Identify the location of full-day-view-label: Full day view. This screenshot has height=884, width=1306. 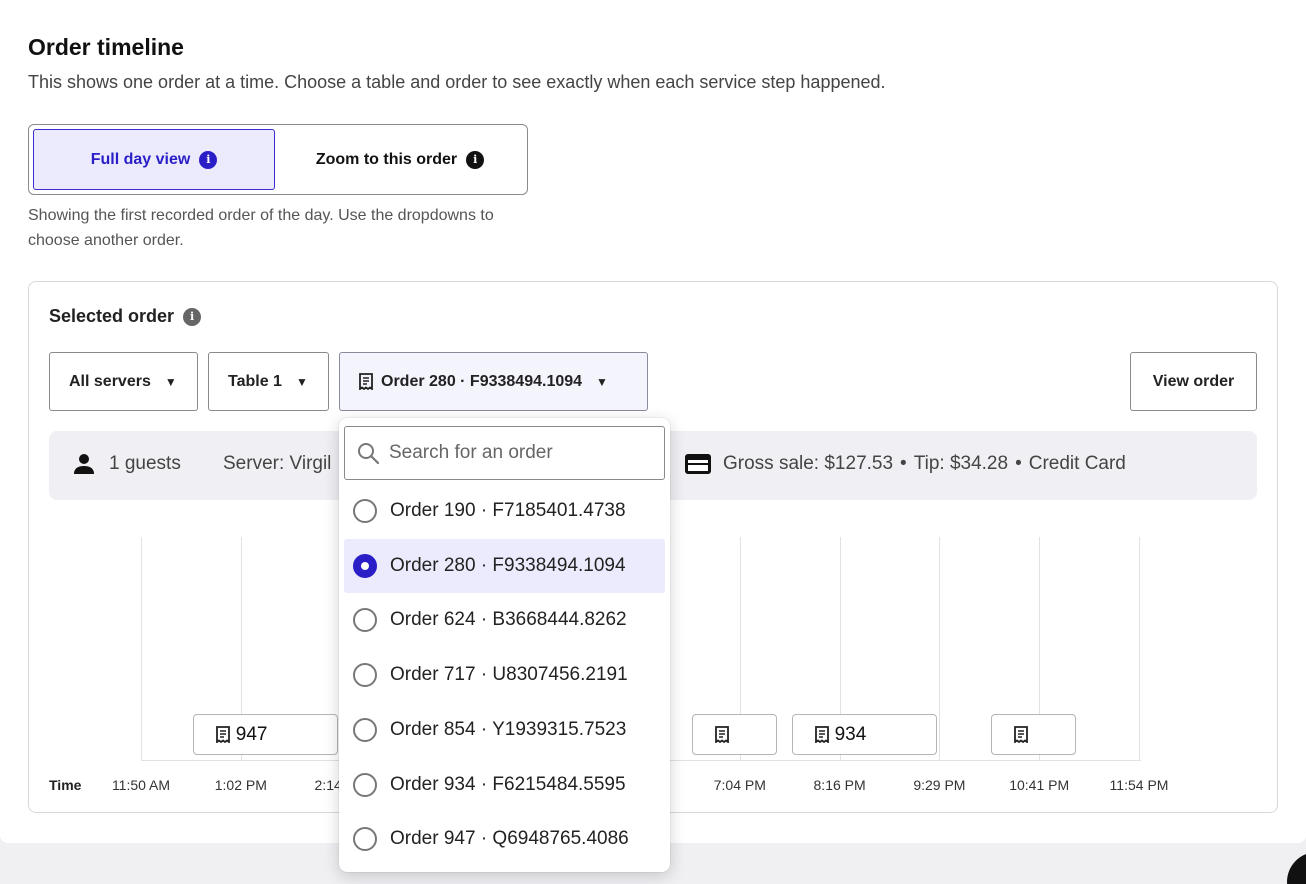
(140, 159).